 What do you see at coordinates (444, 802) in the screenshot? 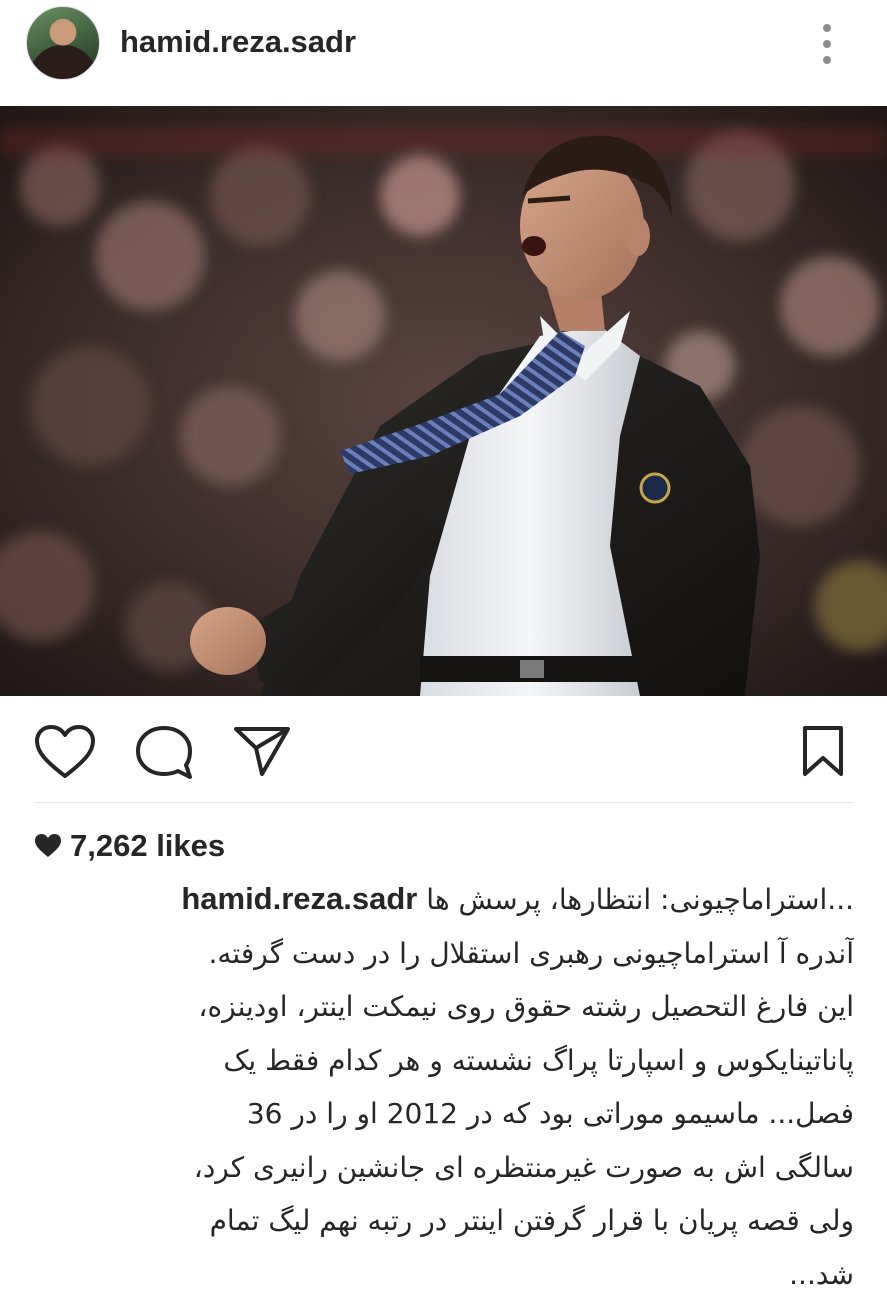
I see `divider` at bounding box center [444, 802].